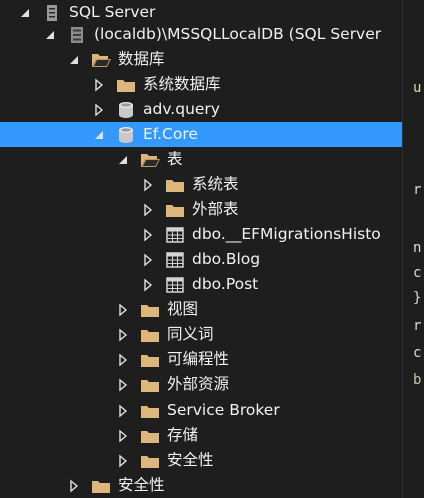 Image resolution: width=424 pixels, height=498 pixels. I want to click on tree-node-label: 系统数据库, so click(182, 84).